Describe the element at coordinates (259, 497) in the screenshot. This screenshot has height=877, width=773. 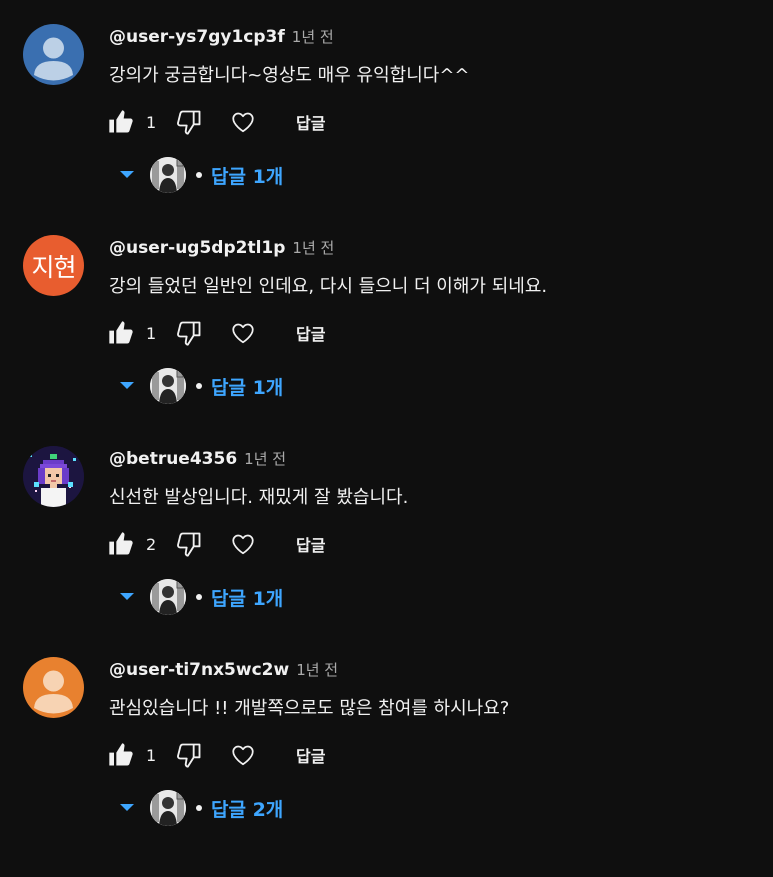
I see `comment-text: 신선한 발상입니다. 재밌게 잘 봤습니다.` at that location.